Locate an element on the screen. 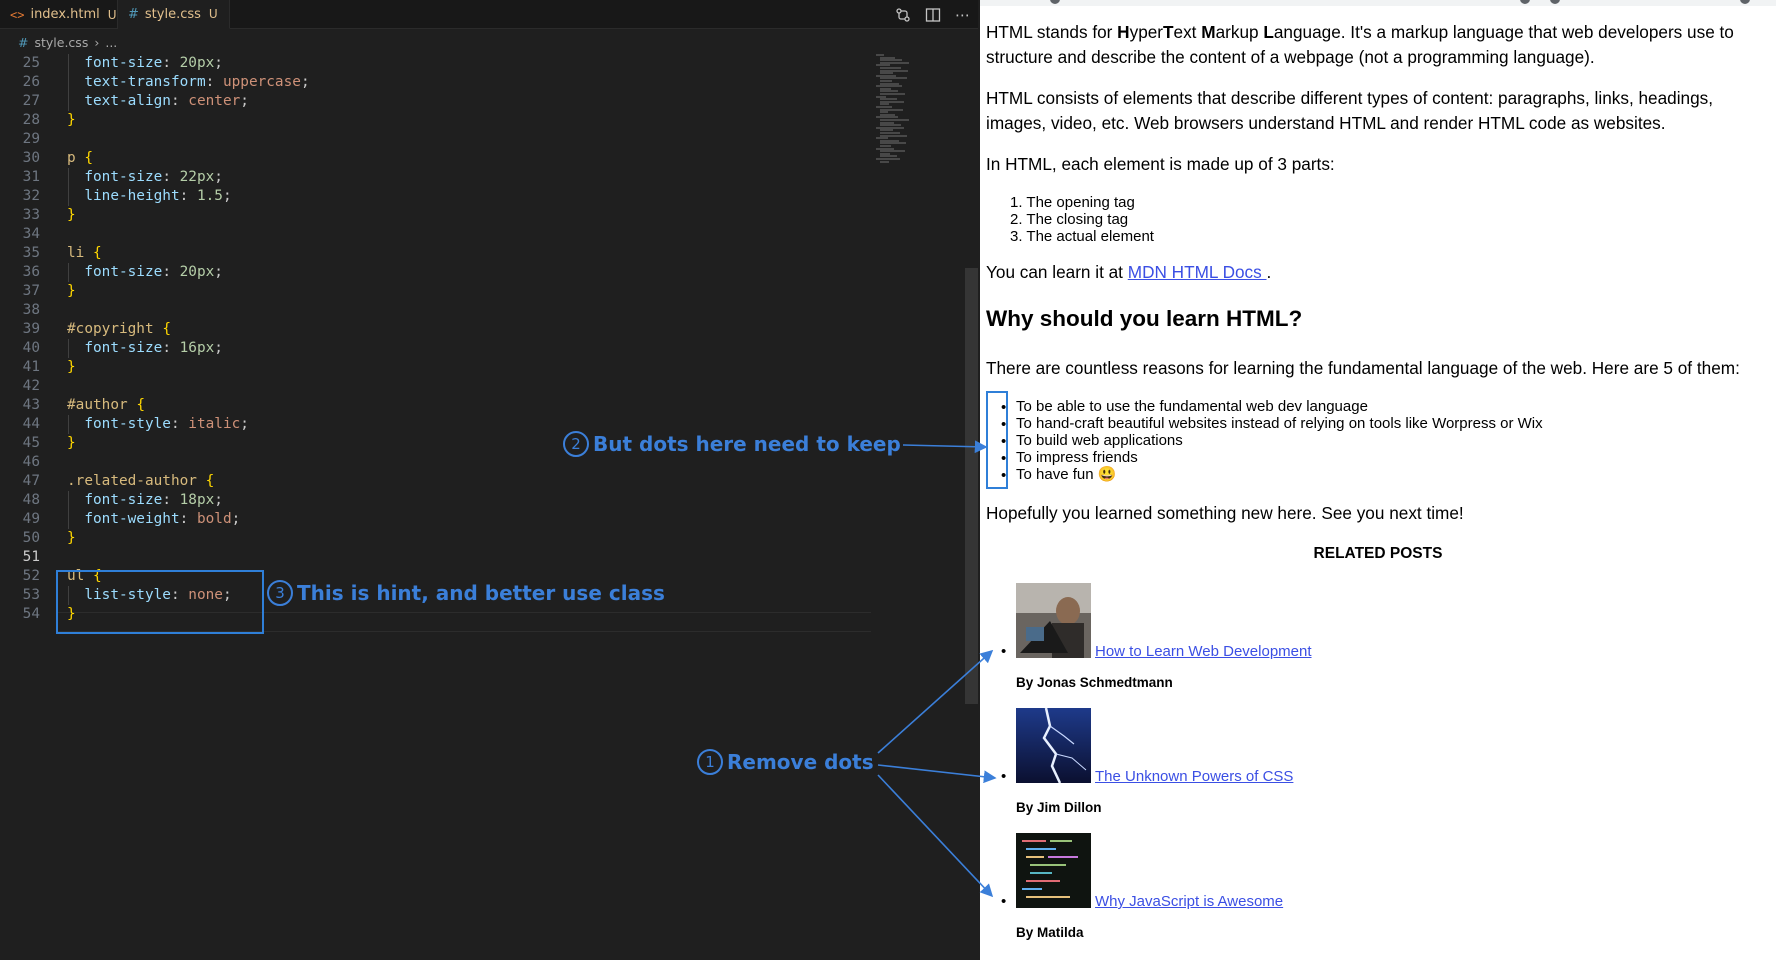  code-line: 40 font-size: 16px; is located at coordinates (430, 348).